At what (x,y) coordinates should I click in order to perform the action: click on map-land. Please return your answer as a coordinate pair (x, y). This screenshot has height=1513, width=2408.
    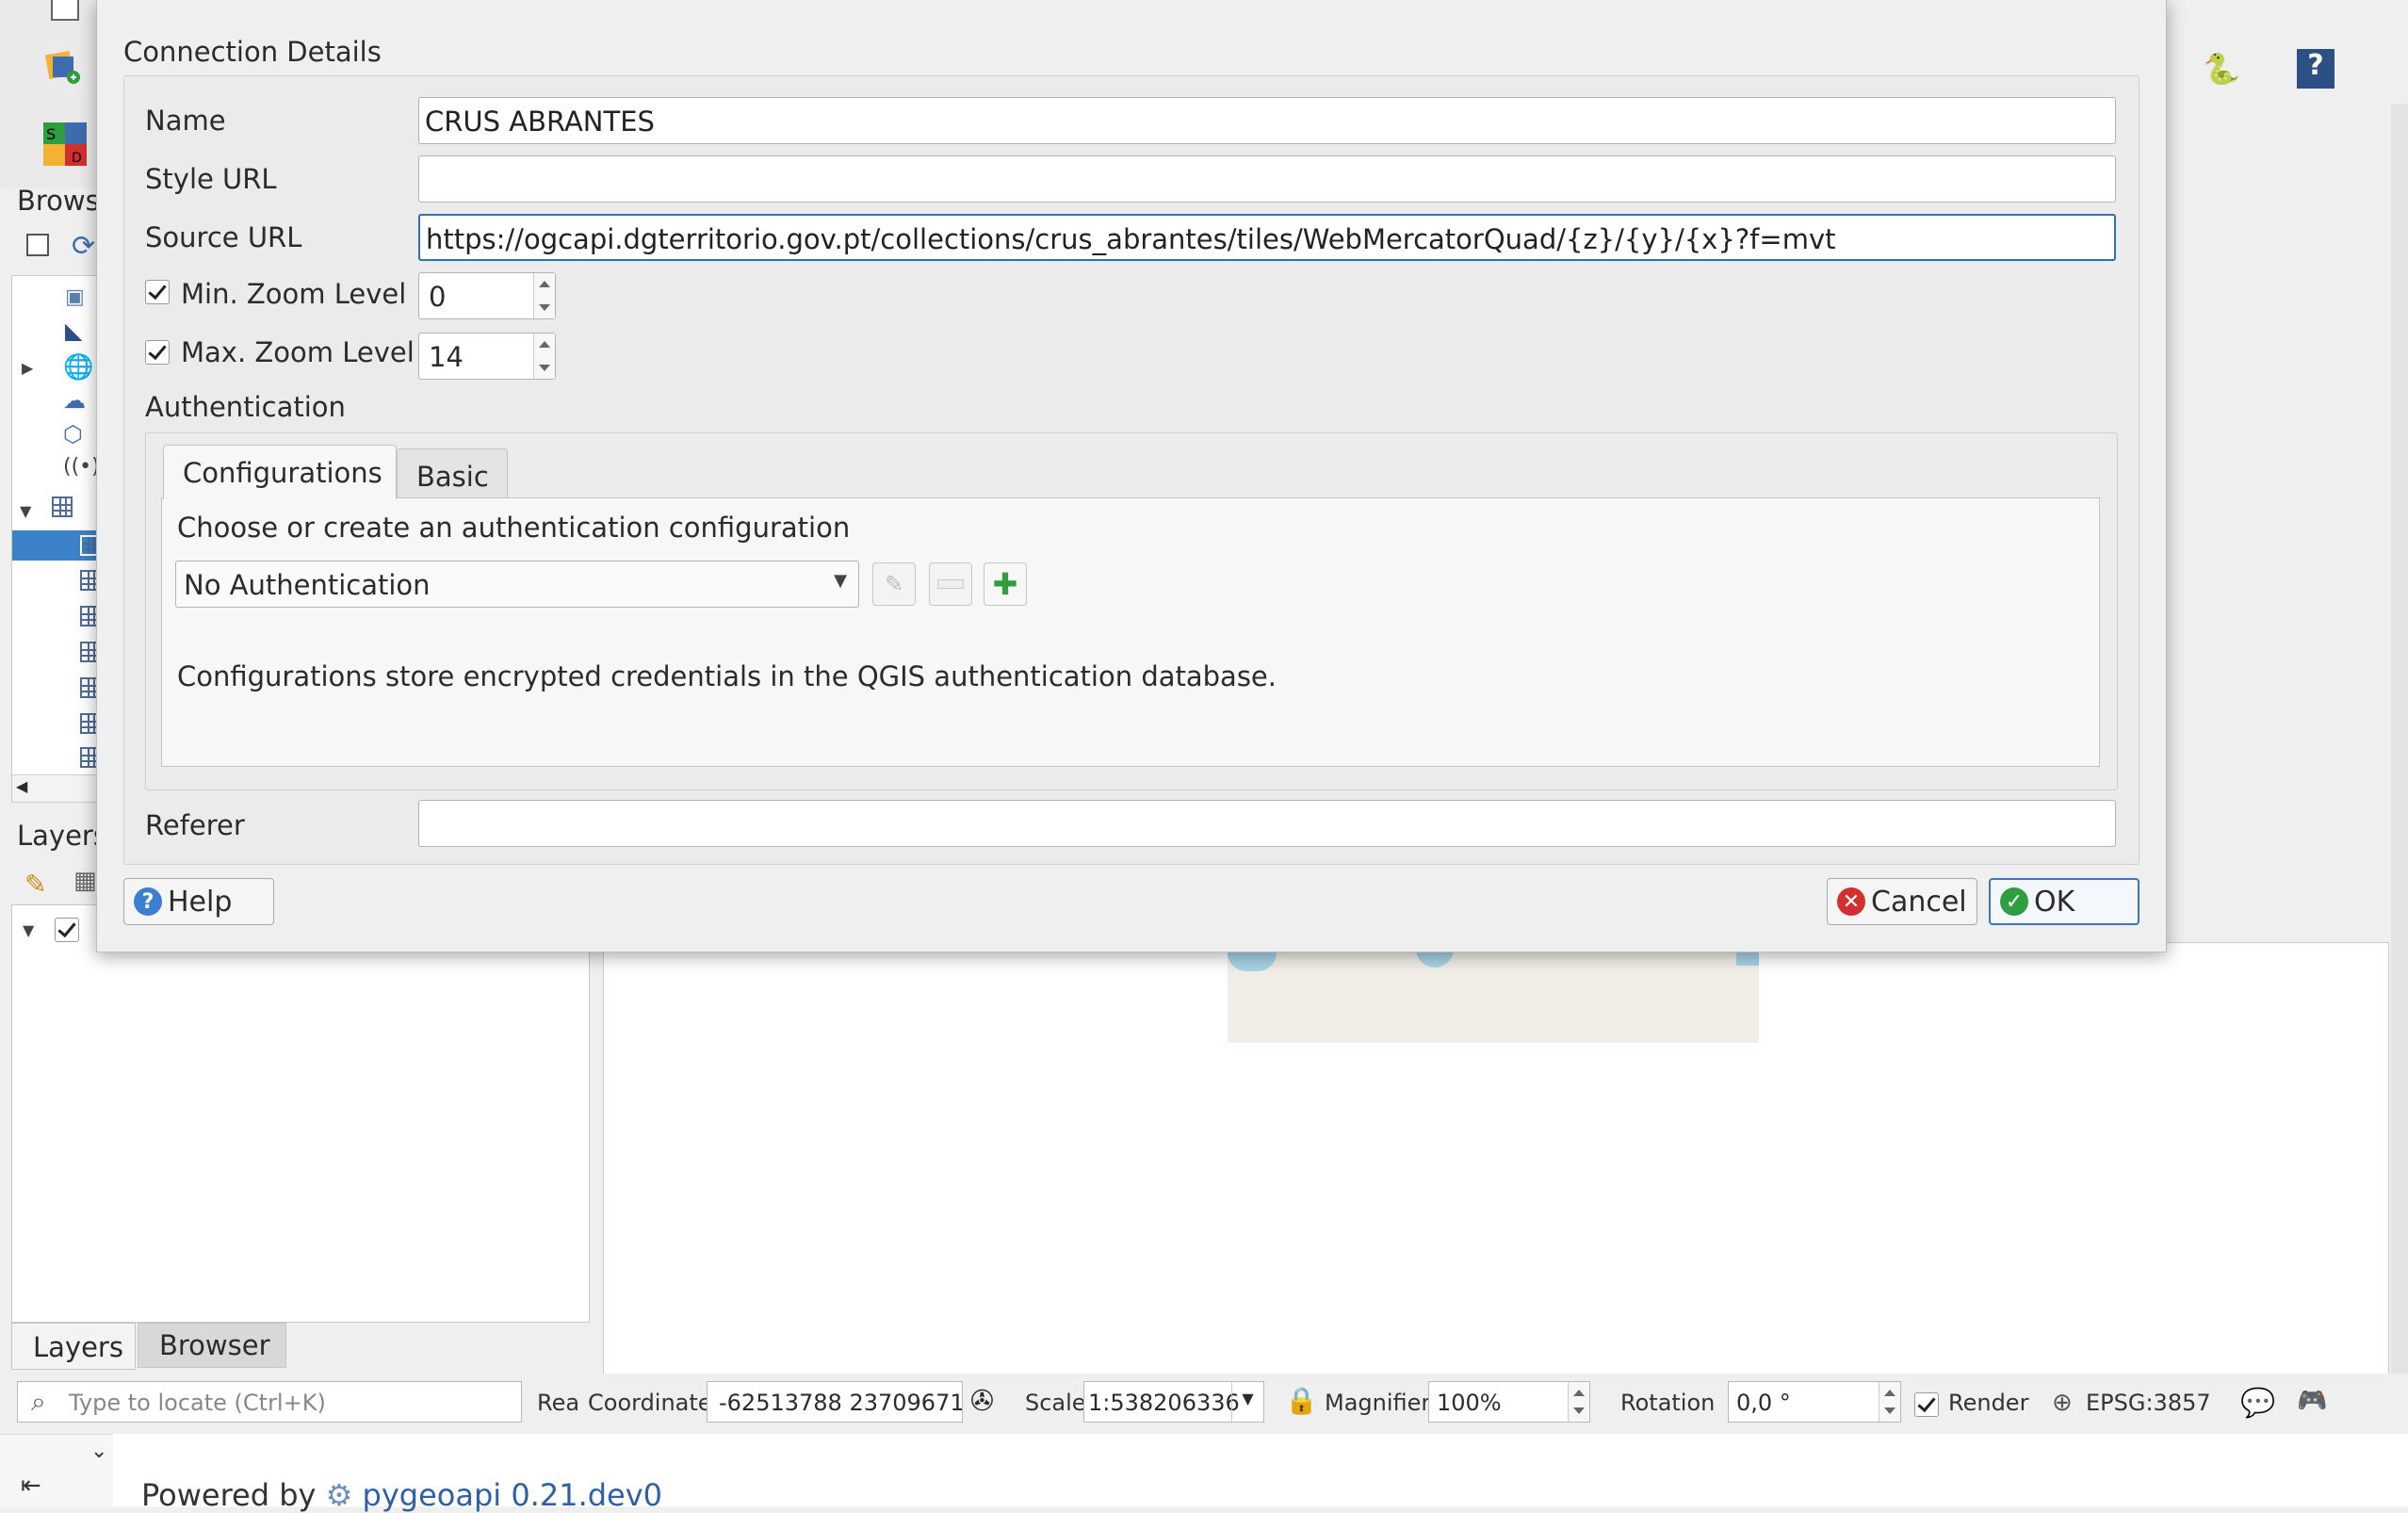
    Looking at the image, I should click on (1493, 993).